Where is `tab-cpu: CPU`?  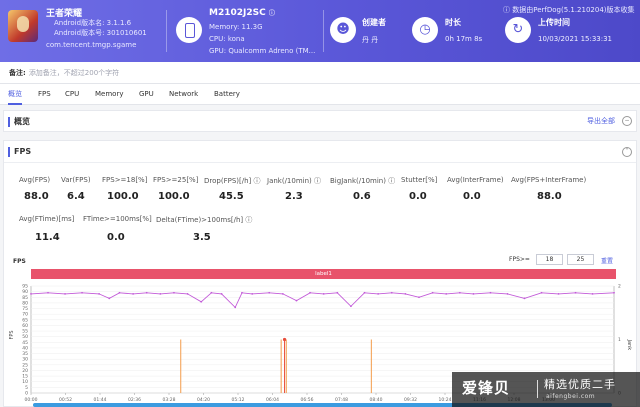 tab-cpu: CPU is located at coordinates (72, 94).